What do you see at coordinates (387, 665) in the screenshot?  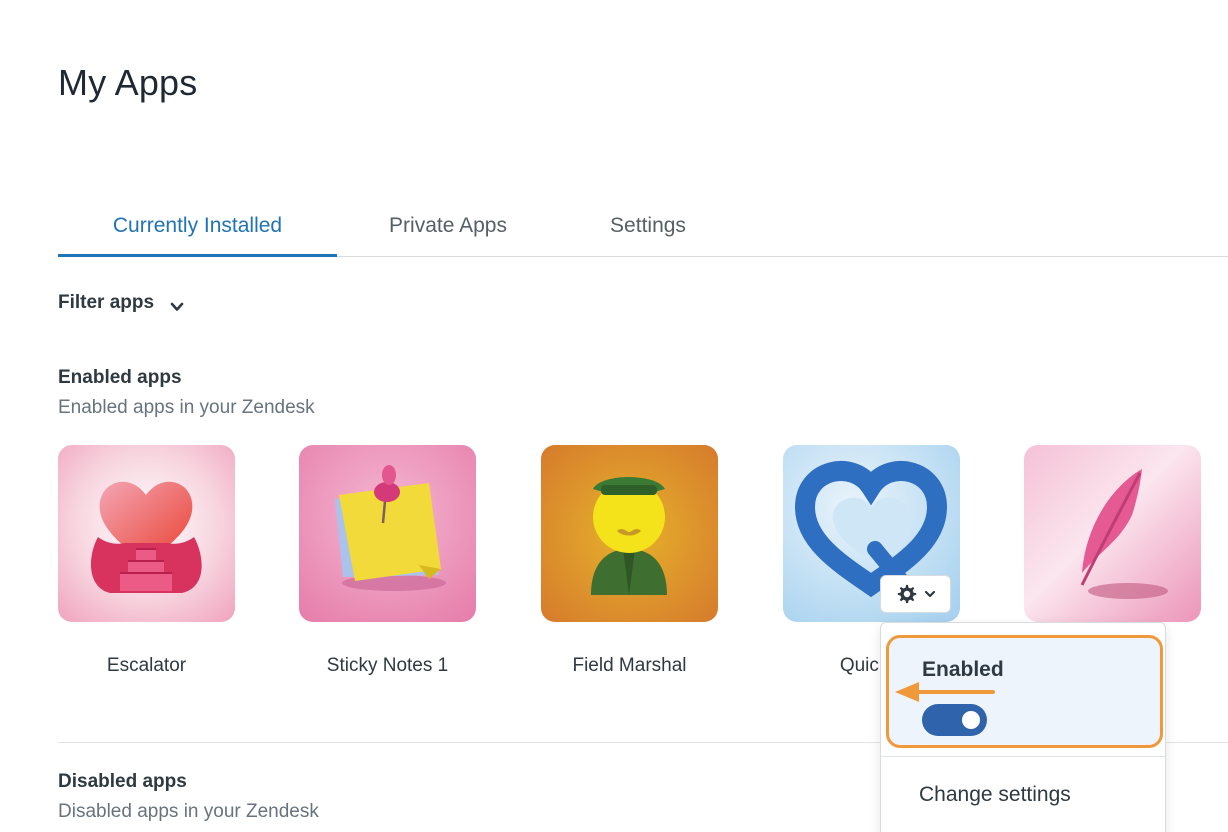 I see `app-name-sticky-notes: Sticky Notes 1` at bounding box center [387, 665].